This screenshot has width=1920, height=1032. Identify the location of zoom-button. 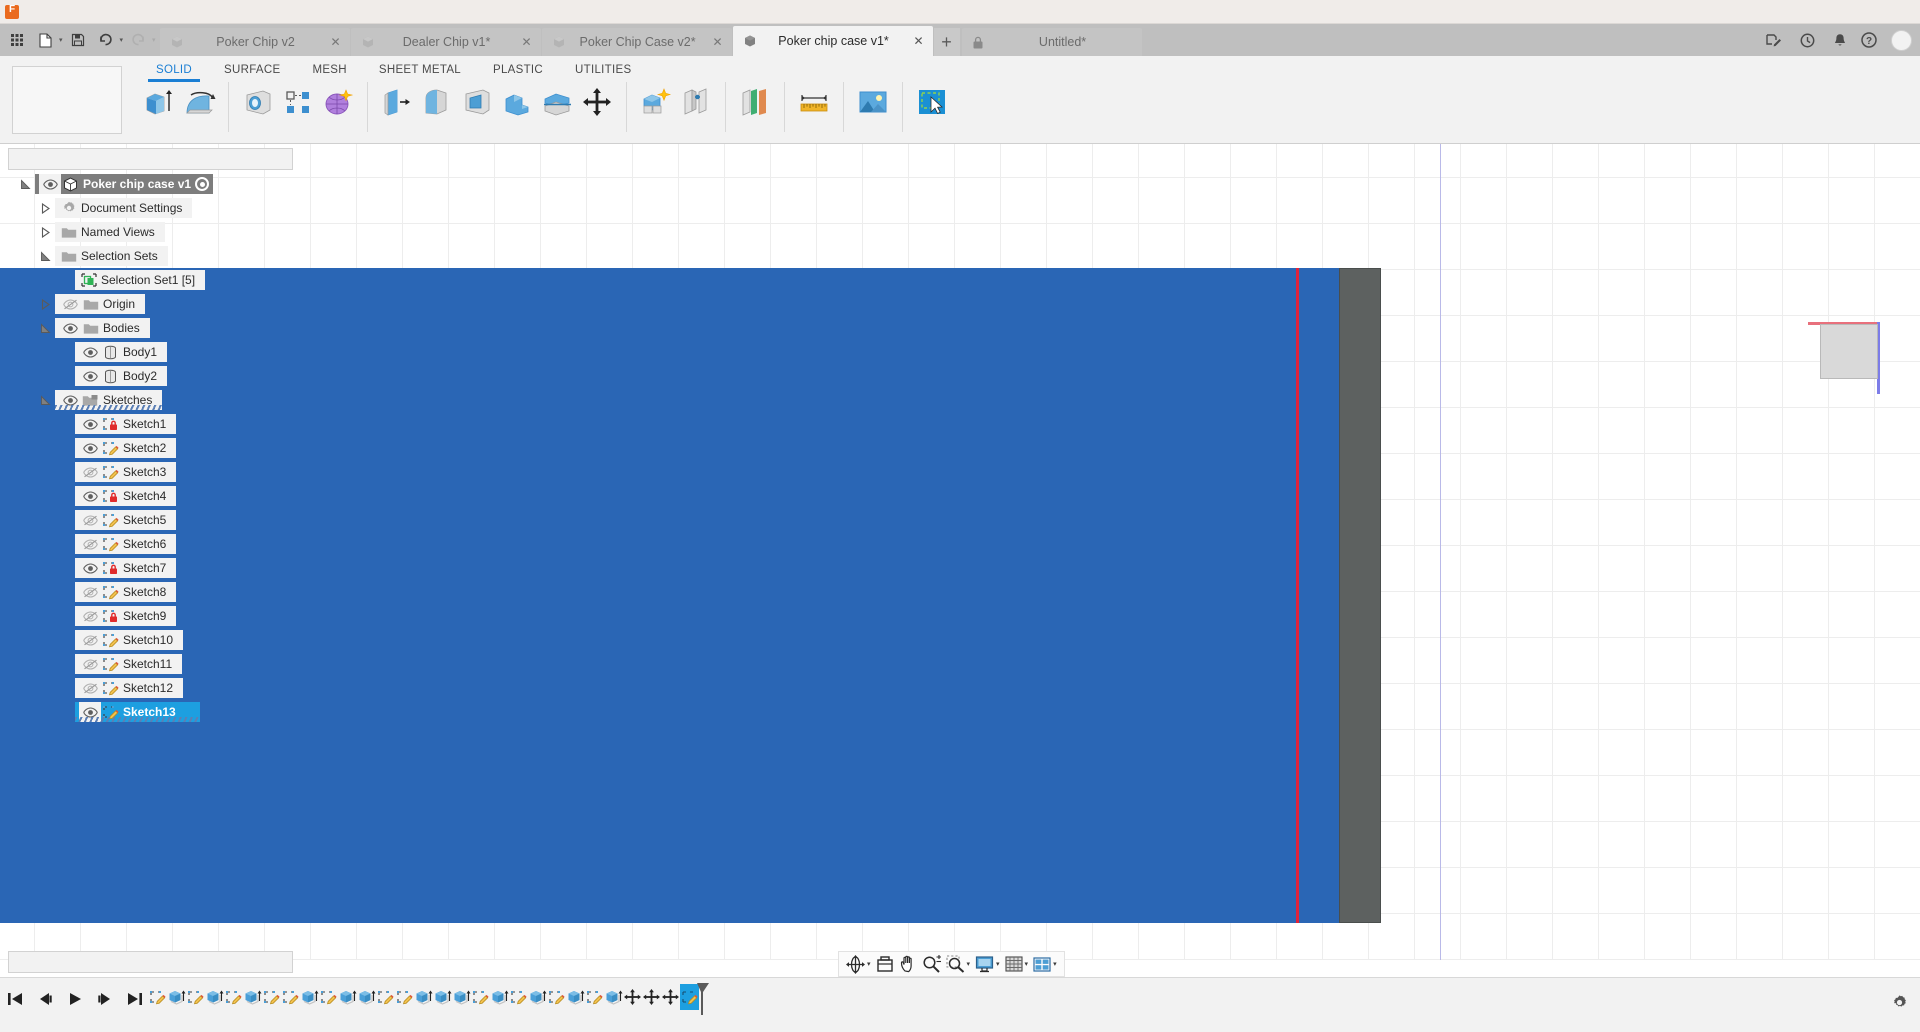
(931, 964).